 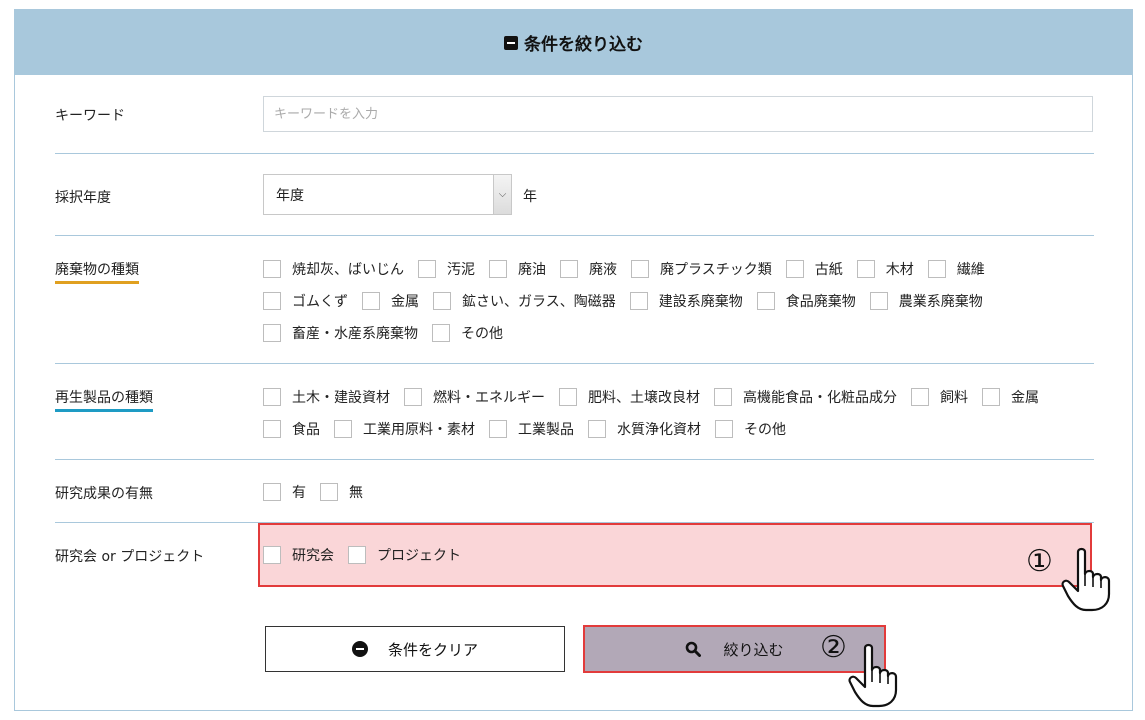 I want to click on checkbox-label: 廃液, so click(x=603, y=270).